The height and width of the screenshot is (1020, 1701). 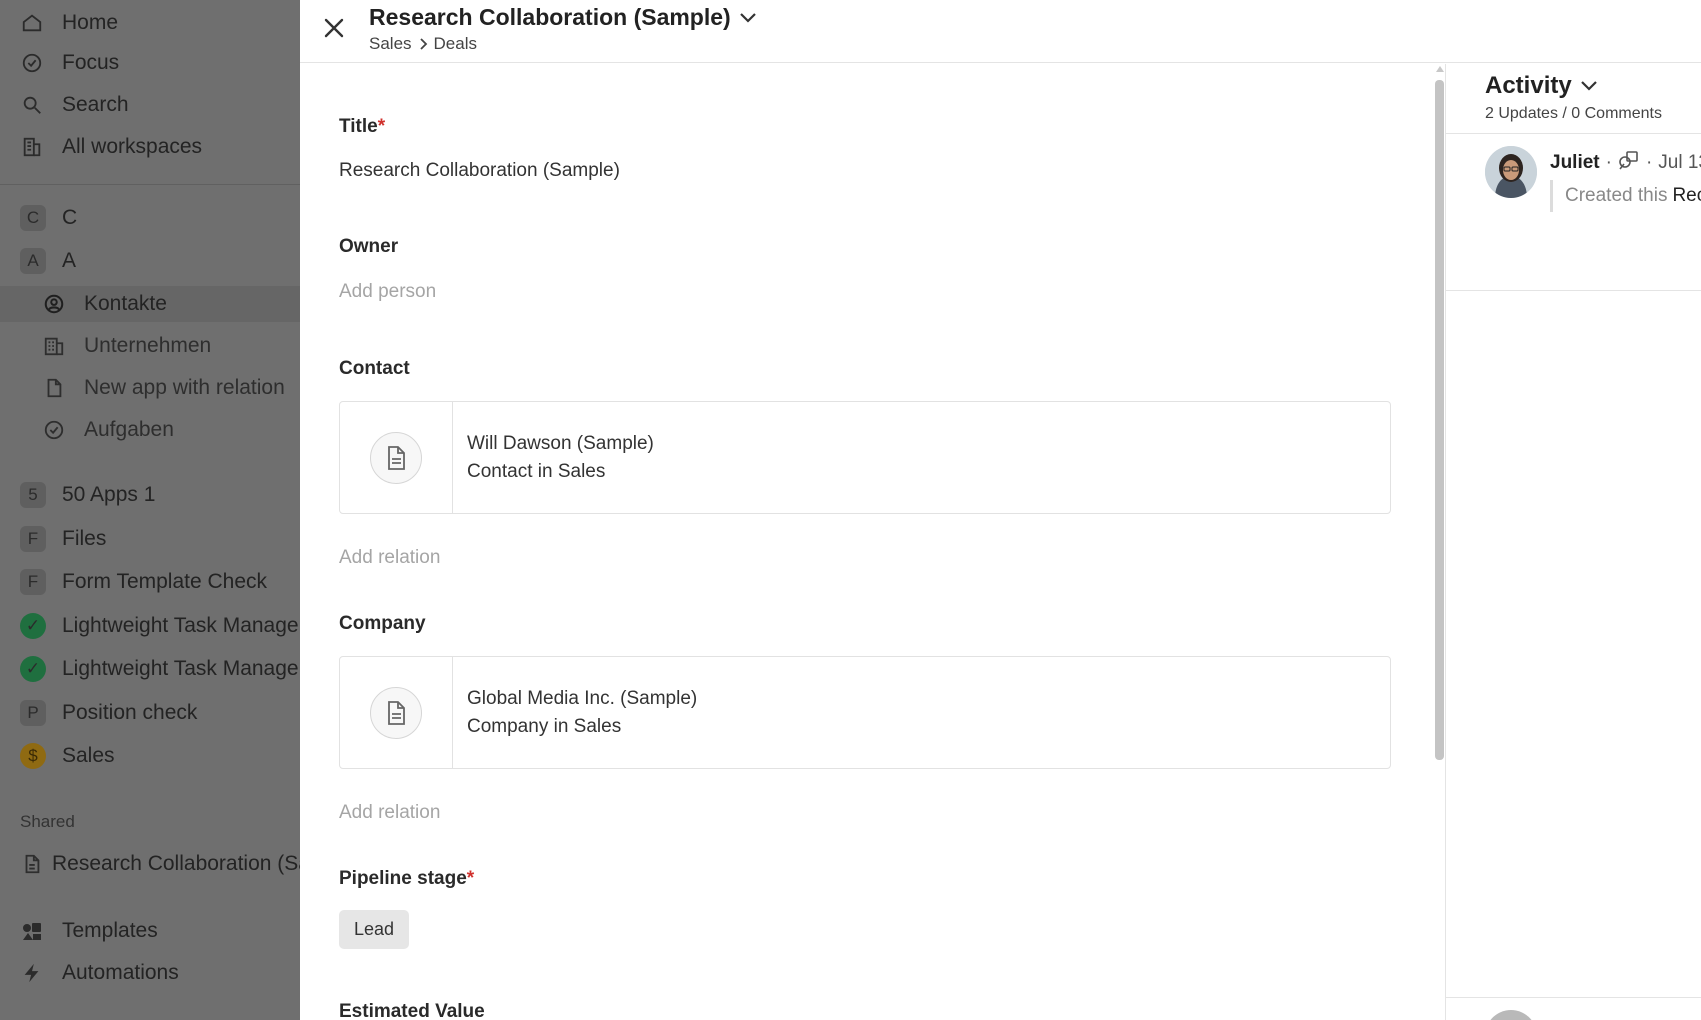 What do you see at coordinates (63, 539) in the screenshot?
I see `sidebar-workspace-files: F Files` at bounding box center [63, 539].